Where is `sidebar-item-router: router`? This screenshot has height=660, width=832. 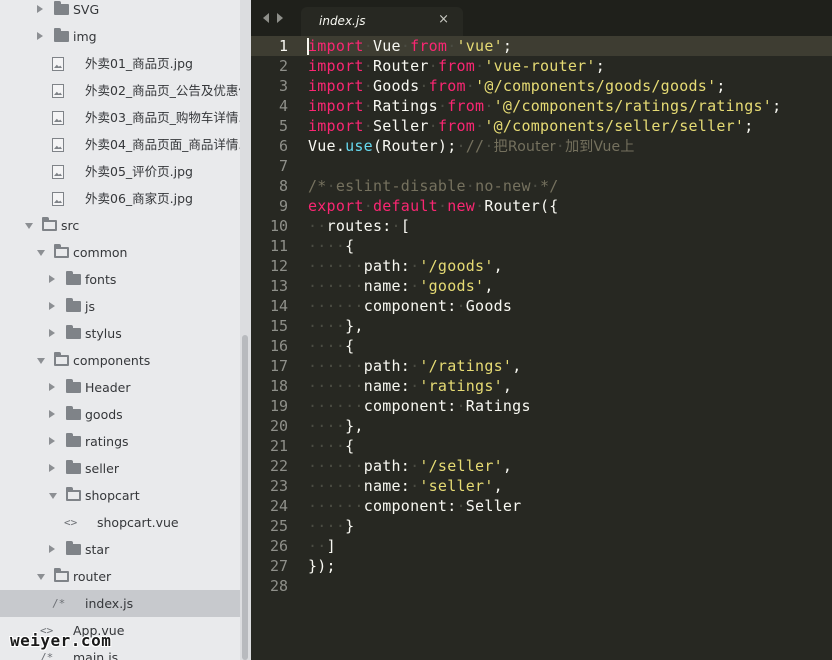
sidebar-item-router: router is located at coordinates (120, 576).